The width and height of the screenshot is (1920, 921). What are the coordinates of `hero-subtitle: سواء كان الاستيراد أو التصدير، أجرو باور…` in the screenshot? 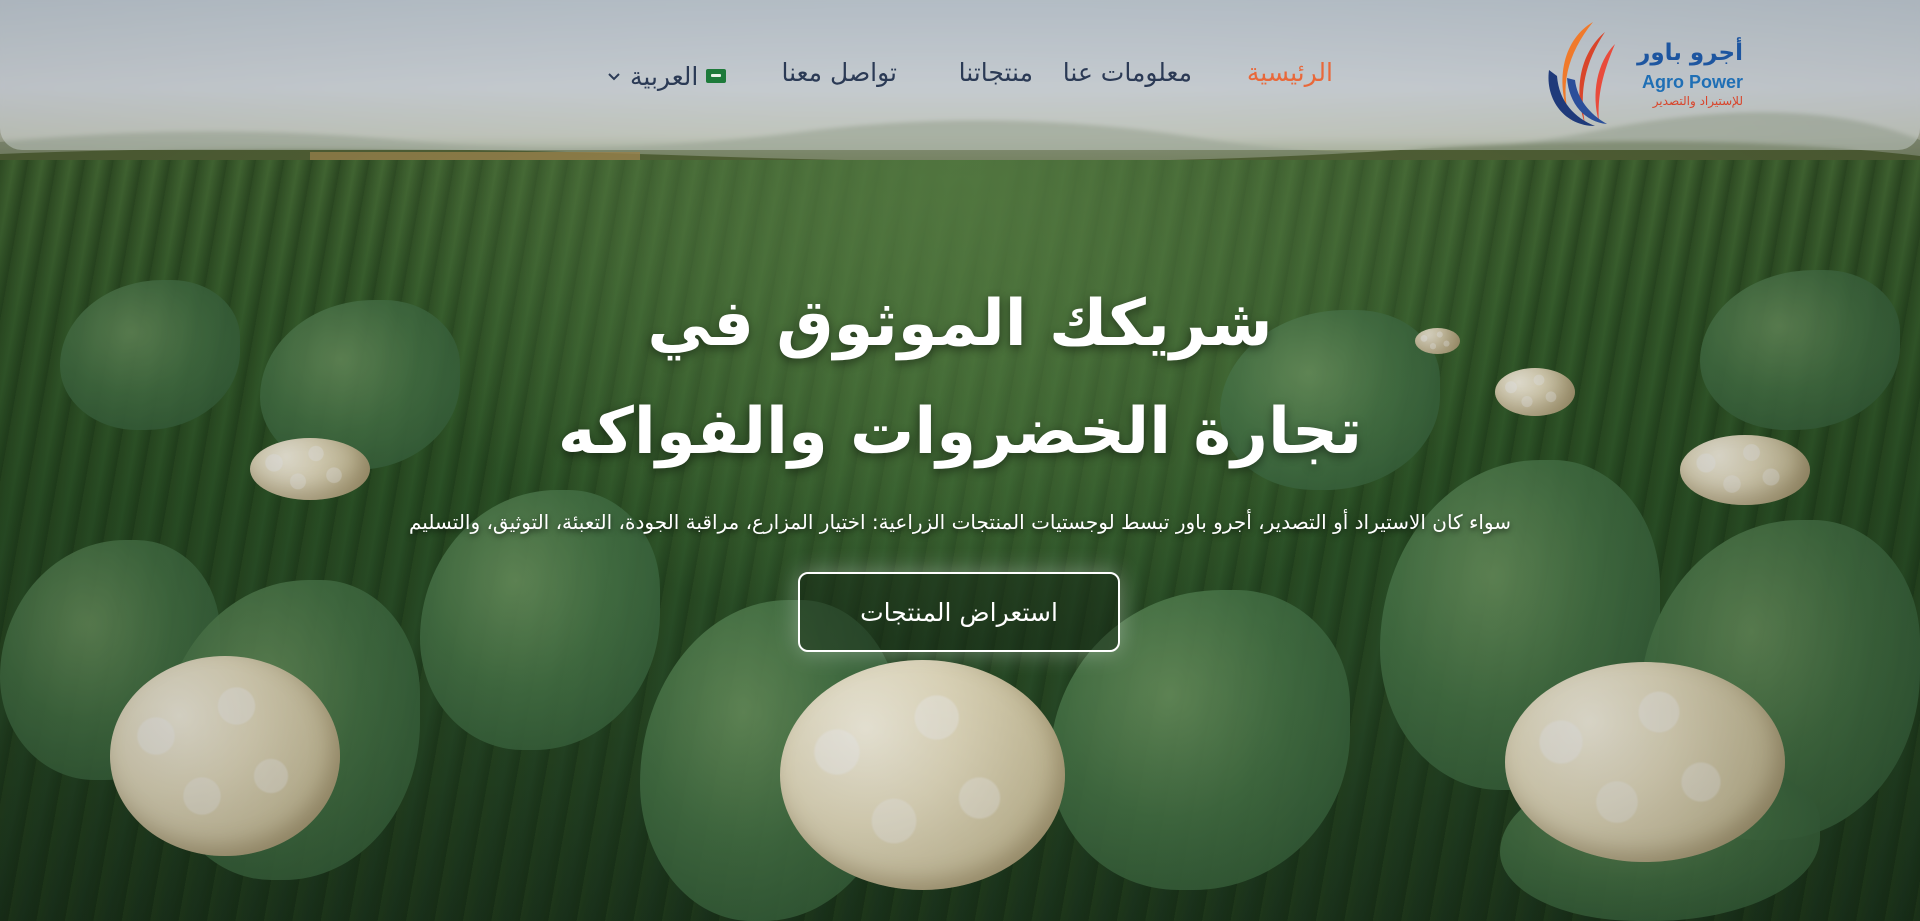 It's located at (960, 522).